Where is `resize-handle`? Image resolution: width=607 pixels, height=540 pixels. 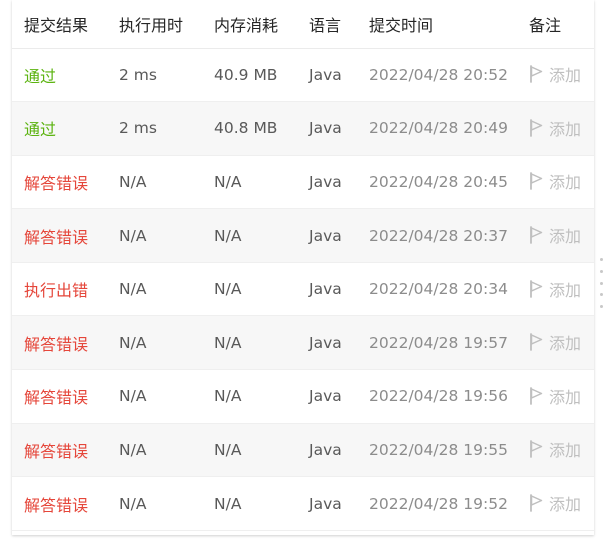
resize-handle is located at coordinates (601, 283).